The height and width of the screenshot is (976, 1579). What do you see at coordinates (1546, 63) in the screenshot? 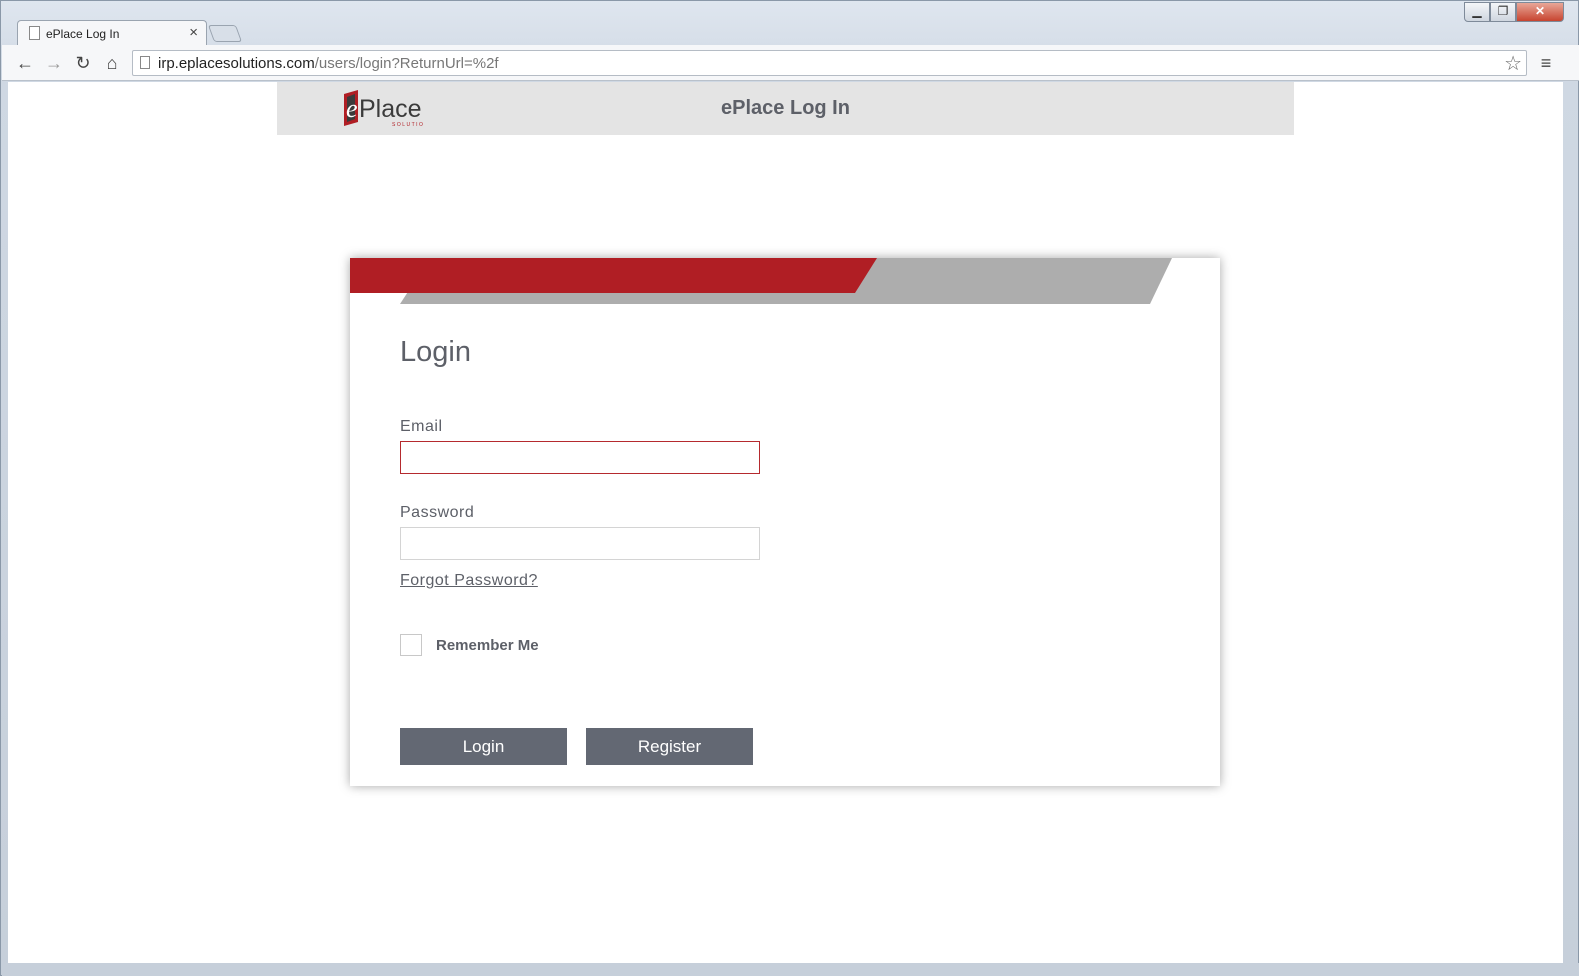
I see `chrome-menu-icon: ≡` at bounding box center [1546, 63].